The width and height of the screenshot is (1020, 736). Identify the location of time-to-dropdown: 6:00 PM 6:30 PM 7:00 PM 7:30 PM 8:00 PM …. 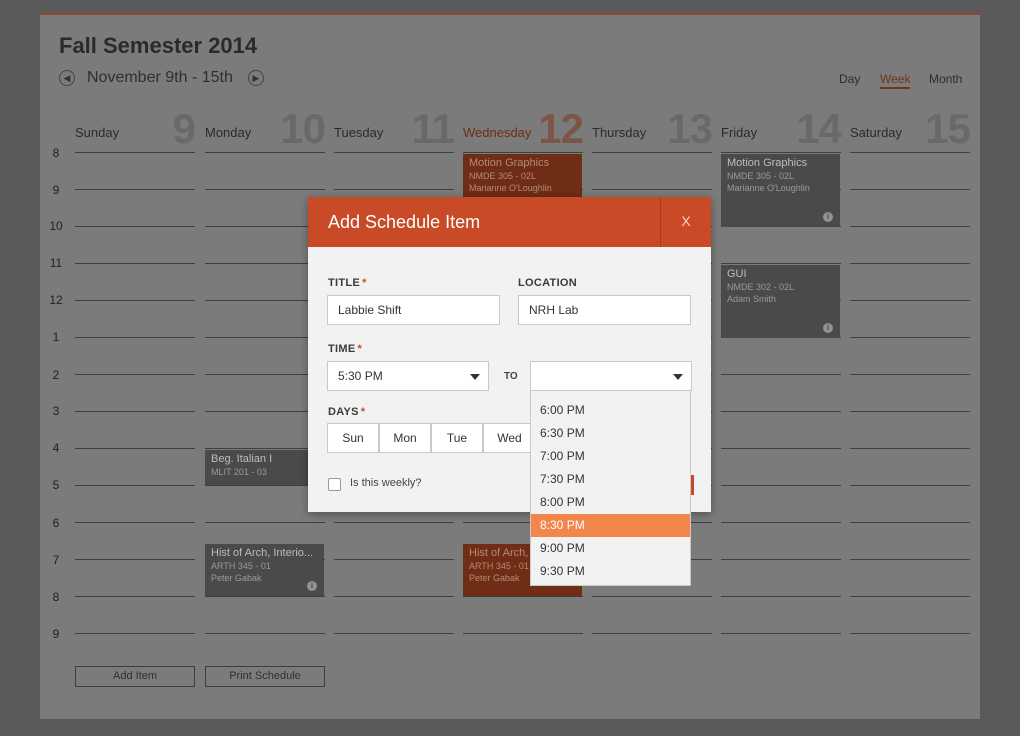
(610, 488).